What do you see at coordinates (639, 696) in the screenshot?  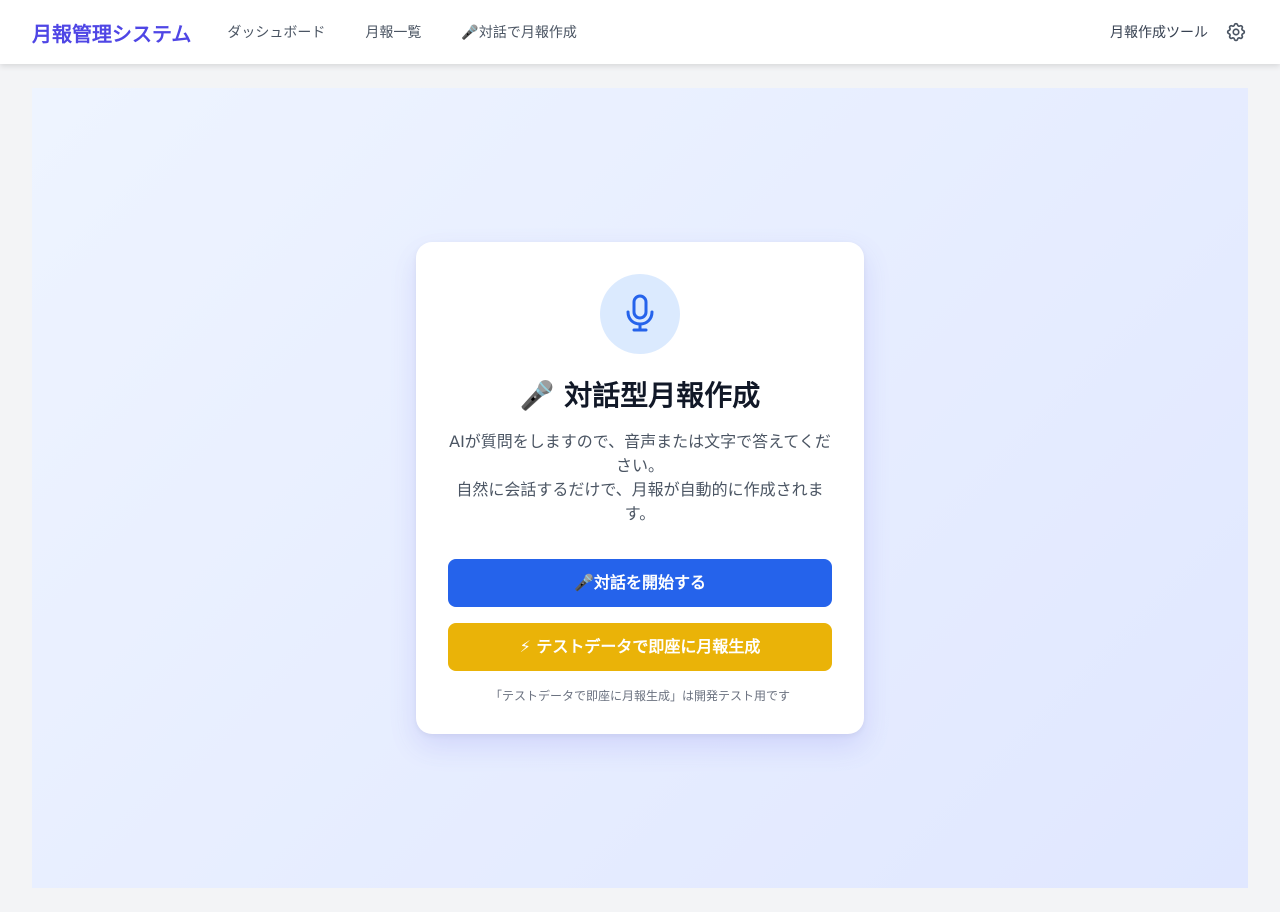 I see `dev-test-note: 「テストデータで即座に月報生成」は開発テスト用です` at bounding box center [639, 696].